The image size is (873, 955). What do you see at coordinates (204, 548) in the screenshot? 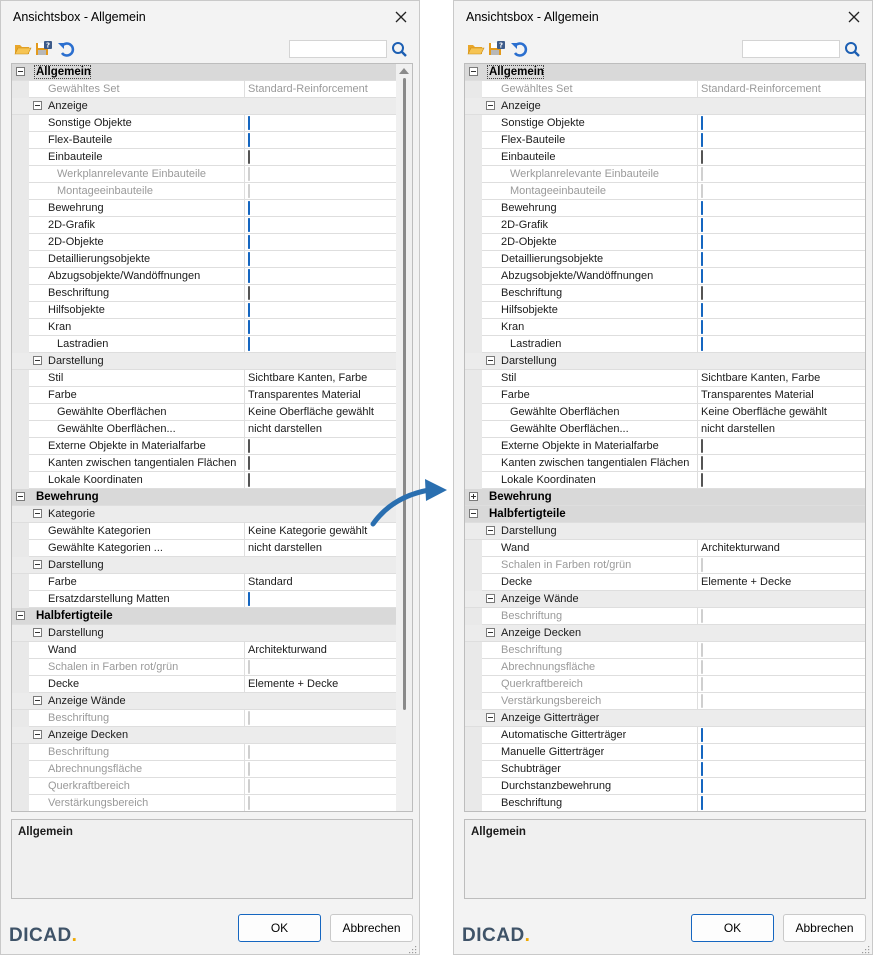
I see `property-row-gewaehlte-kategorien: Gewählte Kategorien ... nicht darstellen` at bounding box center [204, 548].